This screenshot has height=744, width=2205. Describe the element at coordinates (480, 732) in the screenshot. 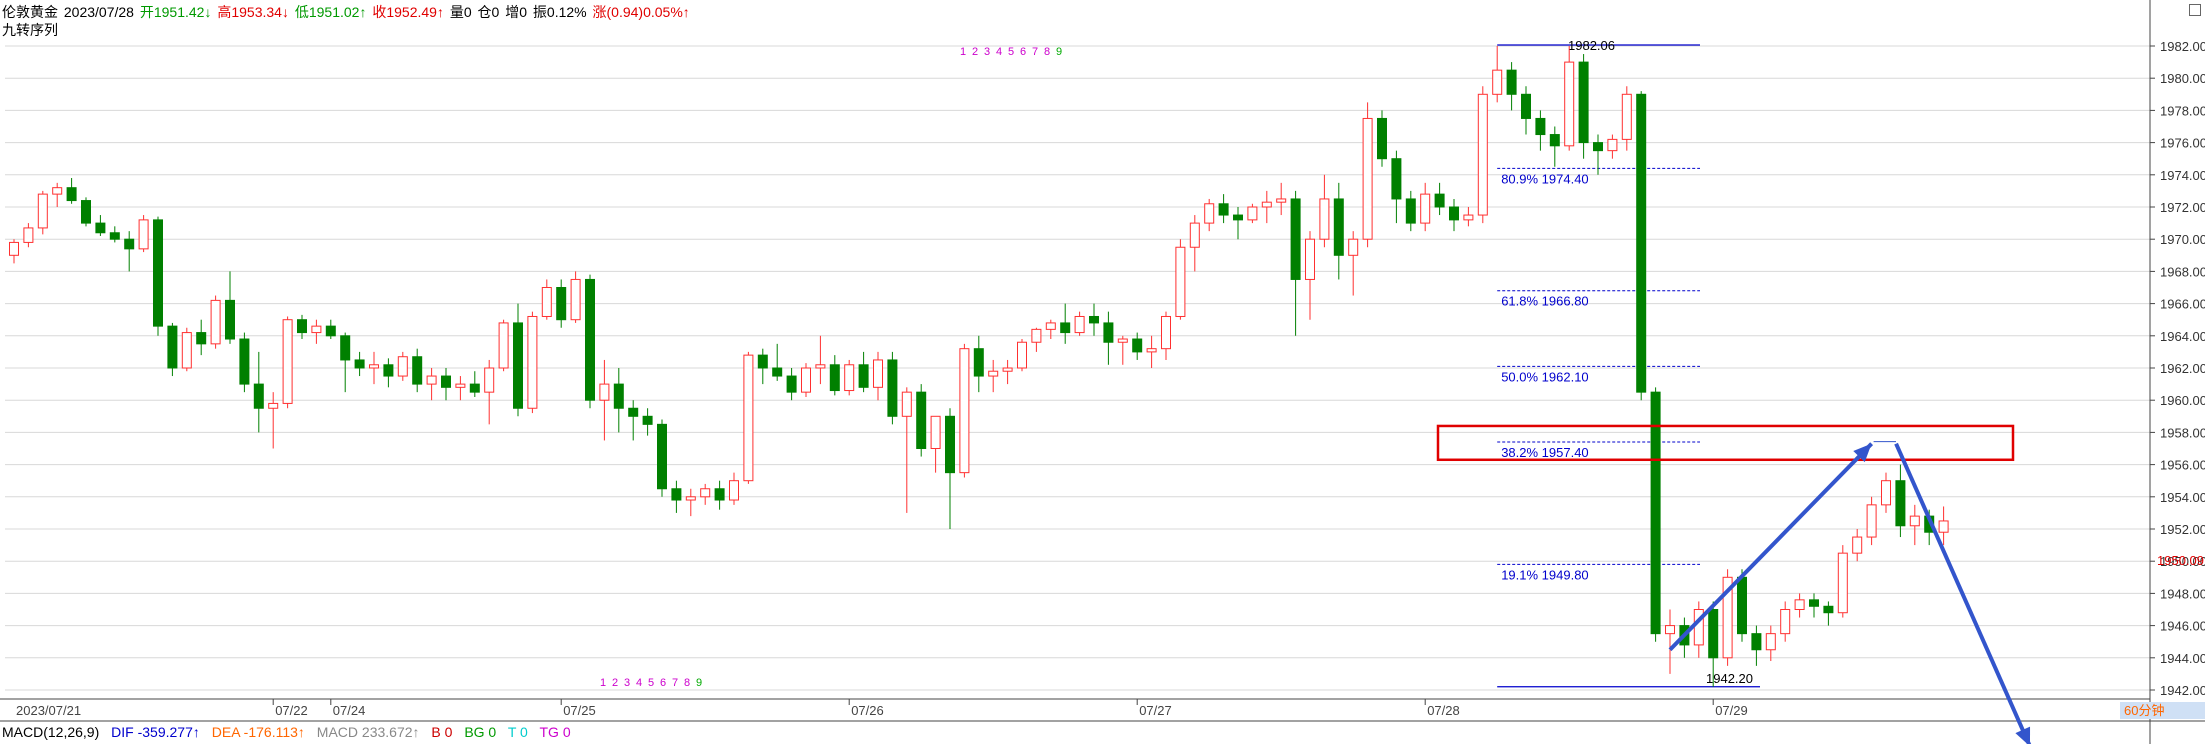

I see `macd-bg: BG 0` at that location.